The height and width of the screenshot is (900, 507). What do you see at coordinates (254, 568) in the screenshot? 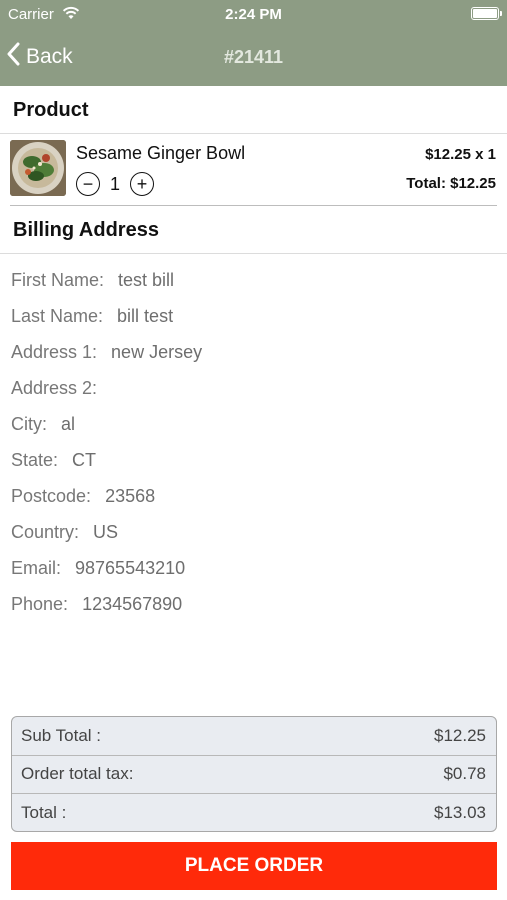
I see `billing-field-email: Email: 98765543210` at bounding box center [254, 568].